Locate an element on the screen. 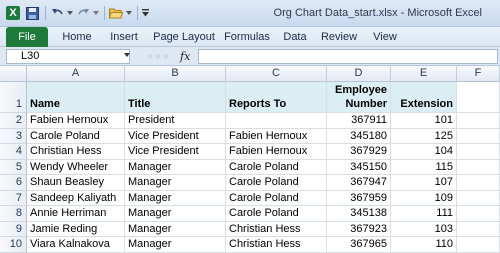 This screenshot has height=253, width=500. tab-review: Review is located at coordinates (339, 37).